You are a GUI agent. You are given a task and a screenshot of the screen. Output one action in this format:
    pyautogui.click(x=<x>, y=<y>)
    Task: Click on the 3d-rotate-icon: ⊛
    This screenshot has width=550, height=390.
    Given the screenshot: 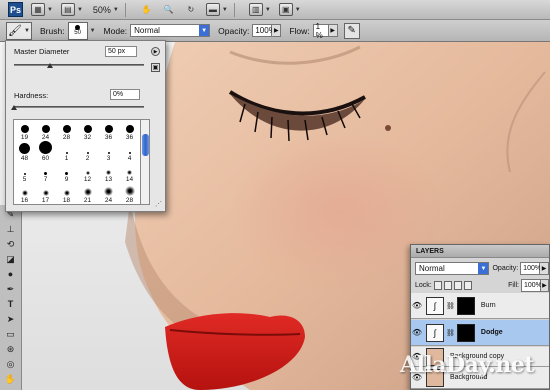 What is the action you would take?
    pyautogui.click(x=11, y=349)
    